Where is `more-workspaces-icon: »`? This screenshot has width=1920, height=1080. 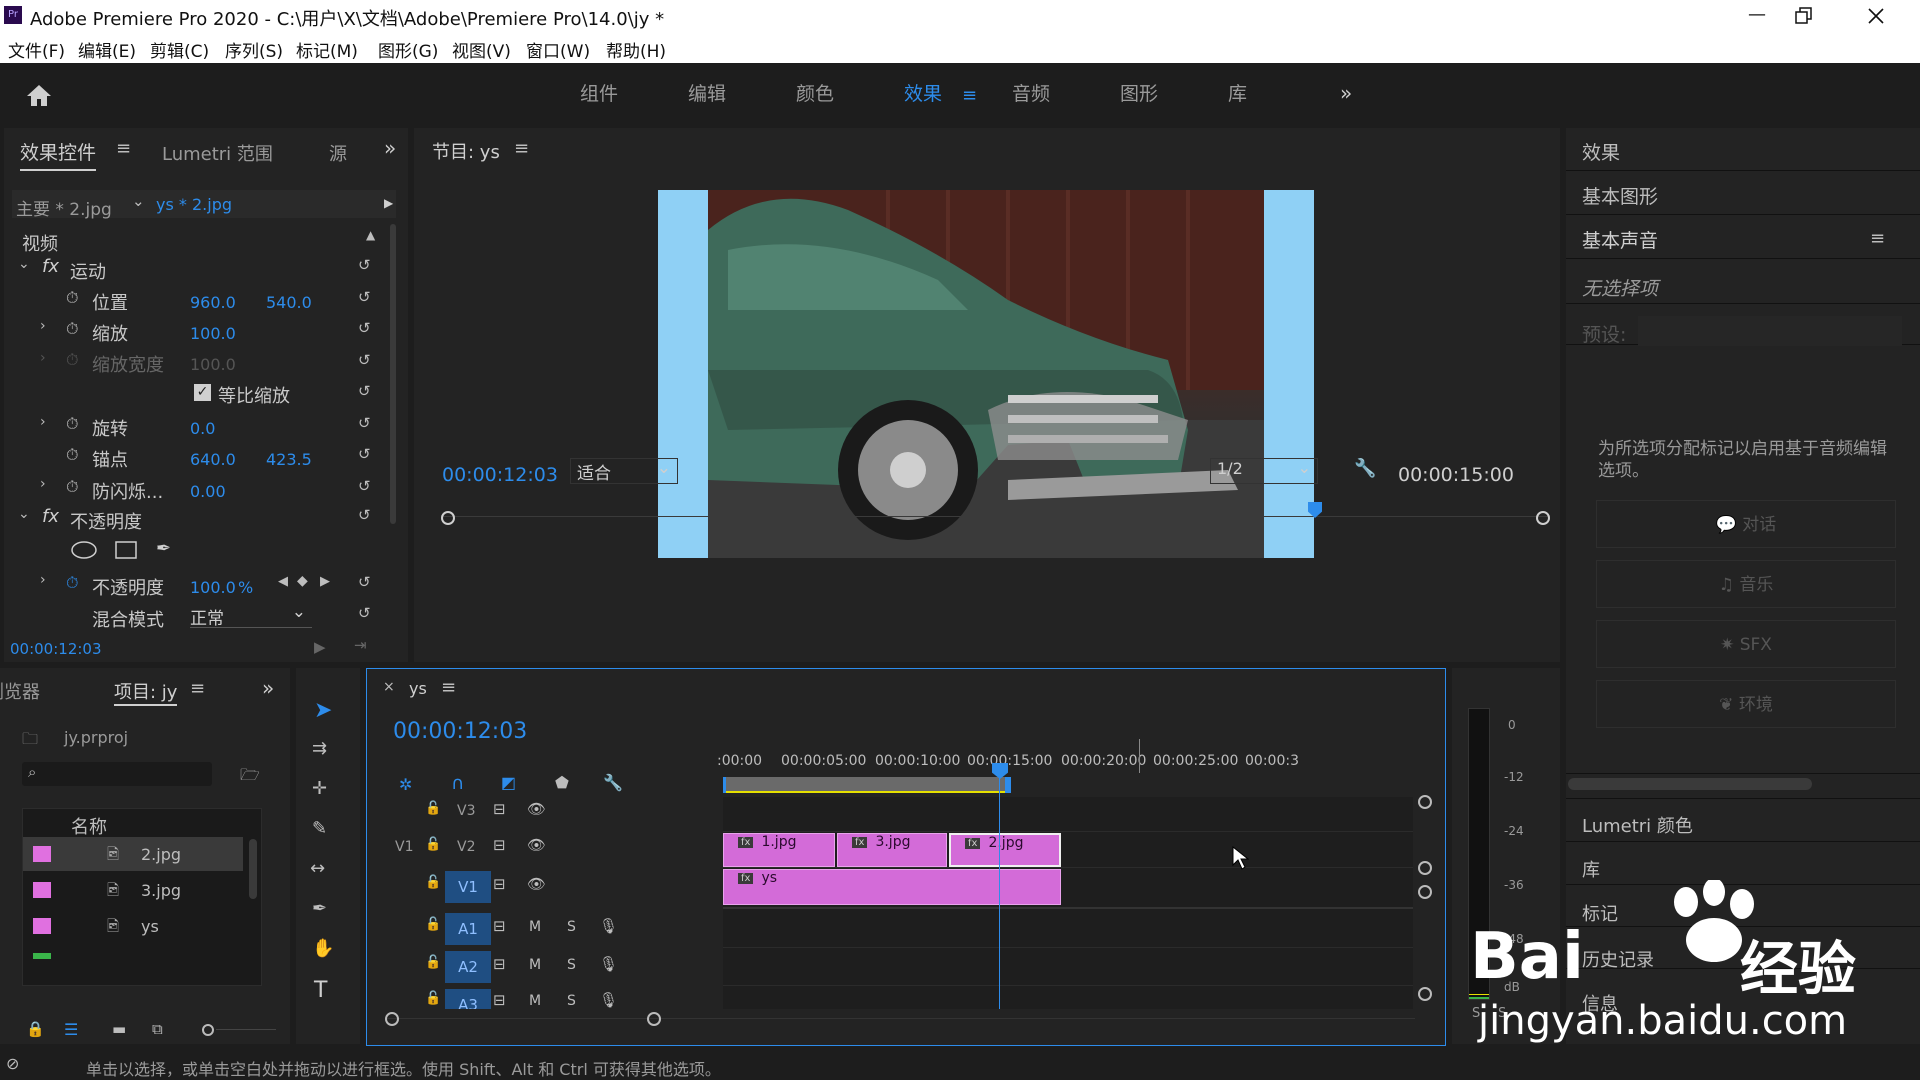
more-workspaces-icon: » is located at coordinates (1346, 93).